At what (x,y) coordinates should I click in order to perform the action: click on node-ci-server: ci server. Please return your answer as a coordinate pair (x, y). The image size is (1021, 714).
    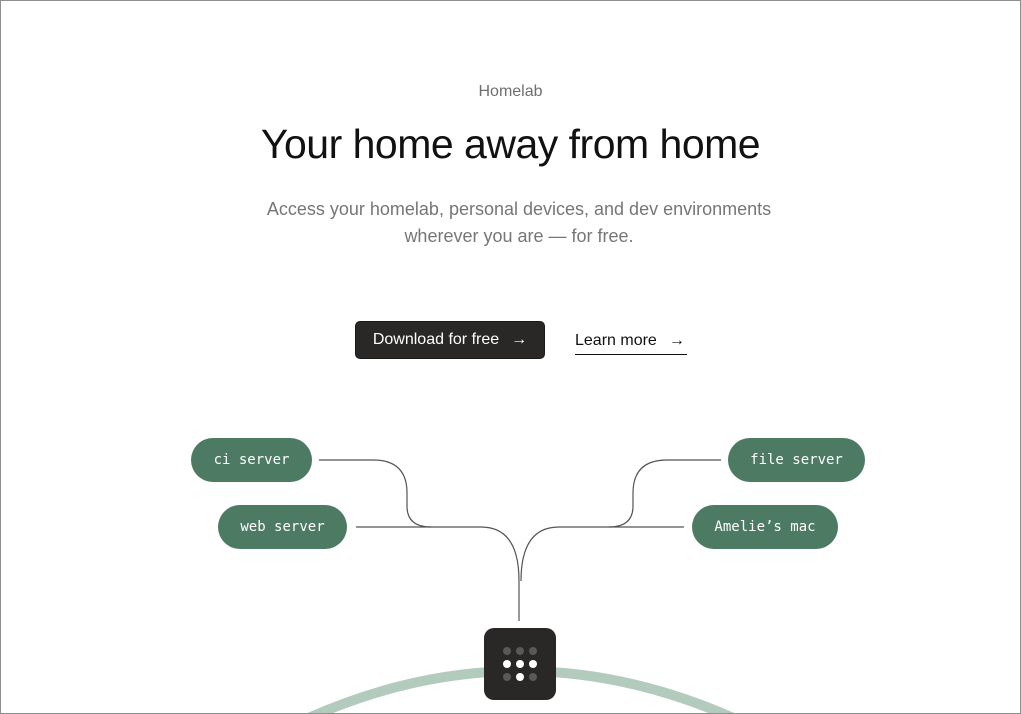
    Looking at the image, I should click on (251, 460).